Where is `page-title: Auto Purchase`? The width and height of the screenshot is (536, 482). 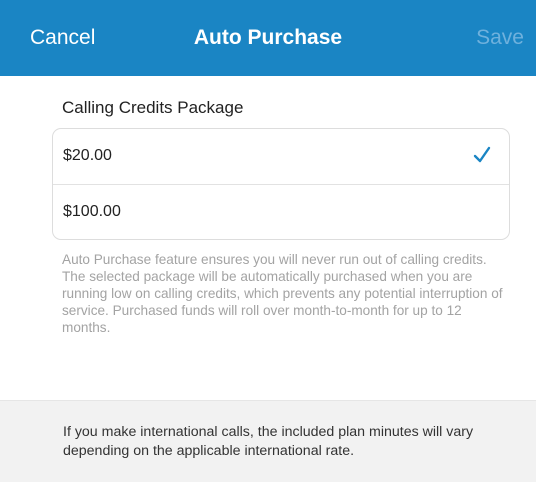 page-title: Auto Purchase is located at coordinates (268, 37).